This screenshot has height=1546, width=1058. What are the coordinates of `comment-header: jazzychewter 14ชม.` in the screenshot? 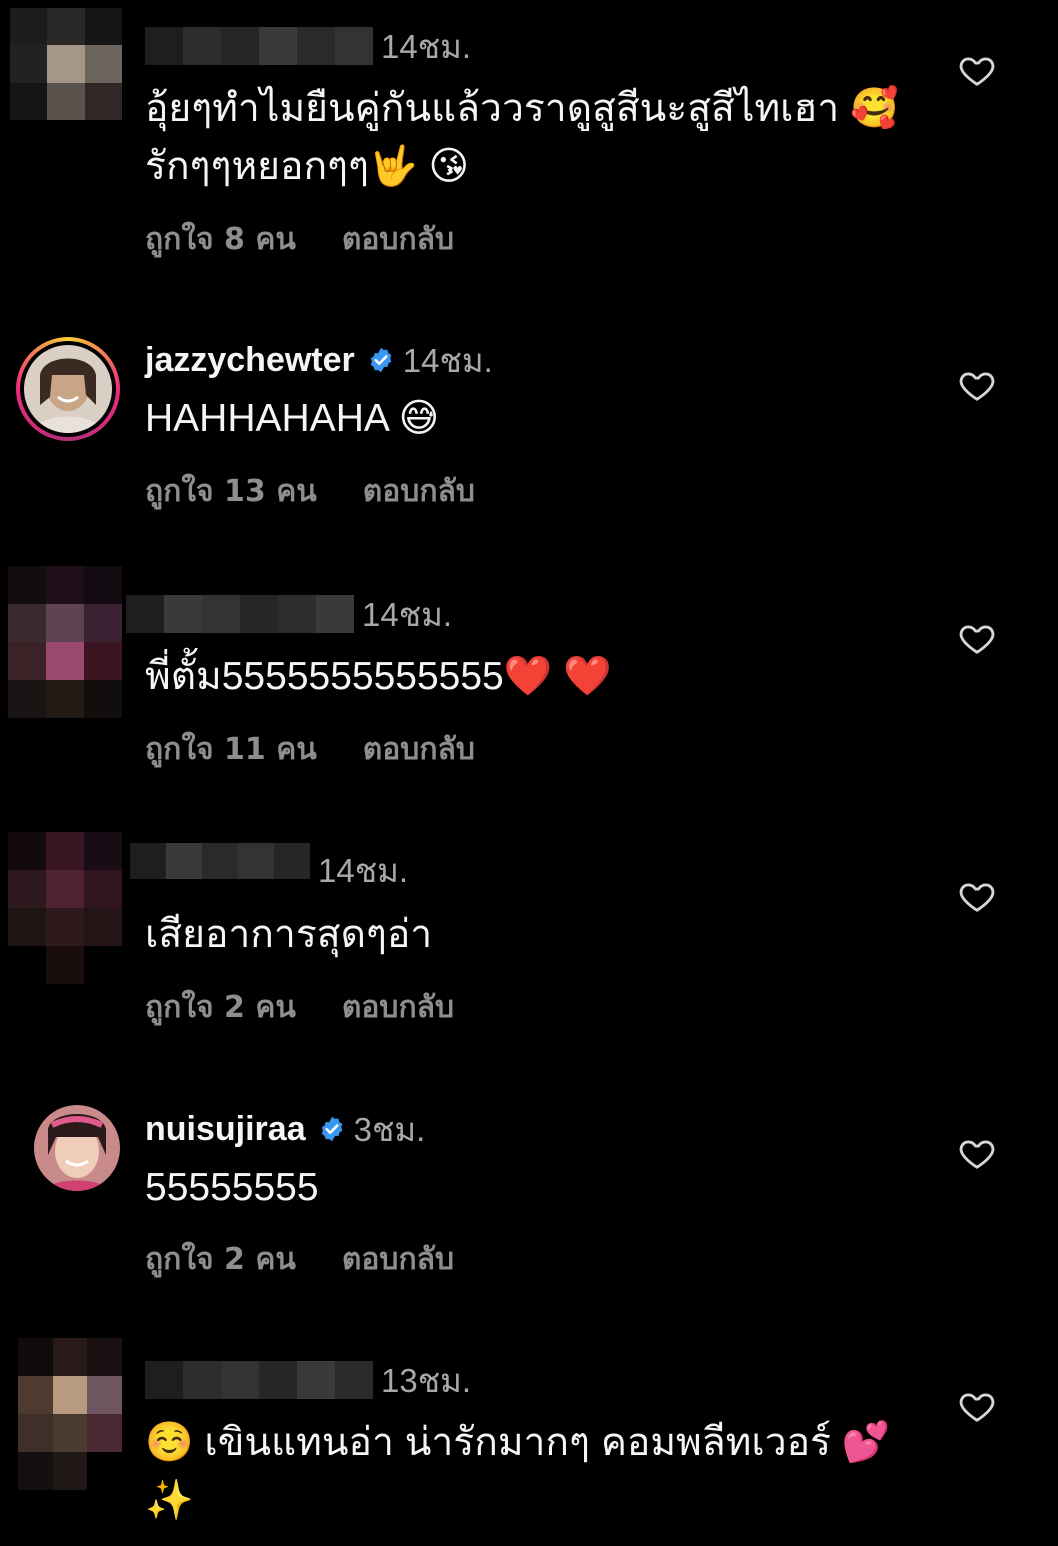 It's located at (319, 360).